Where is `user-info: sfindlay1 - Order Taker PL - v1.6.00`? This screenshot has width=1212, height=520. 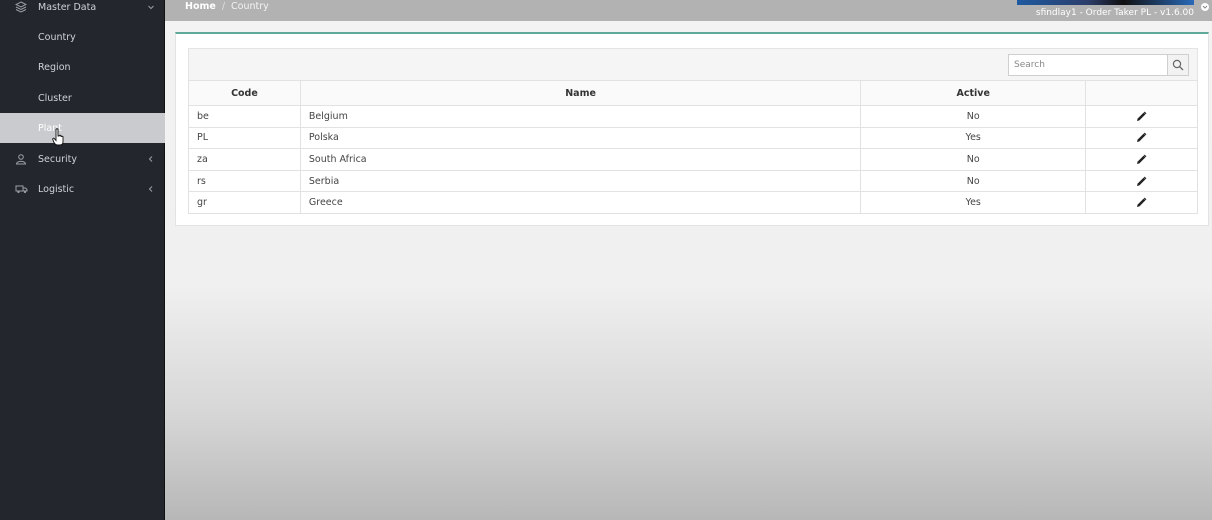
user-info: sfindlay1 - Order Taker PL - v1.6.00 is located at coordinates (1115, 13).